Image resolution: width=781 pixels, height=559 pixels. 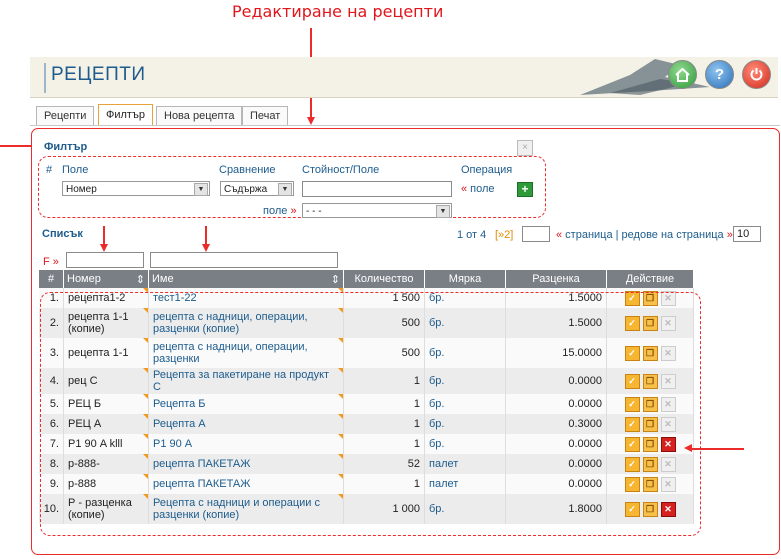 What do you see at coordinates (51, 279) in the screenshot?
I see `col-header-number: #` at bounding box center [51, 279].